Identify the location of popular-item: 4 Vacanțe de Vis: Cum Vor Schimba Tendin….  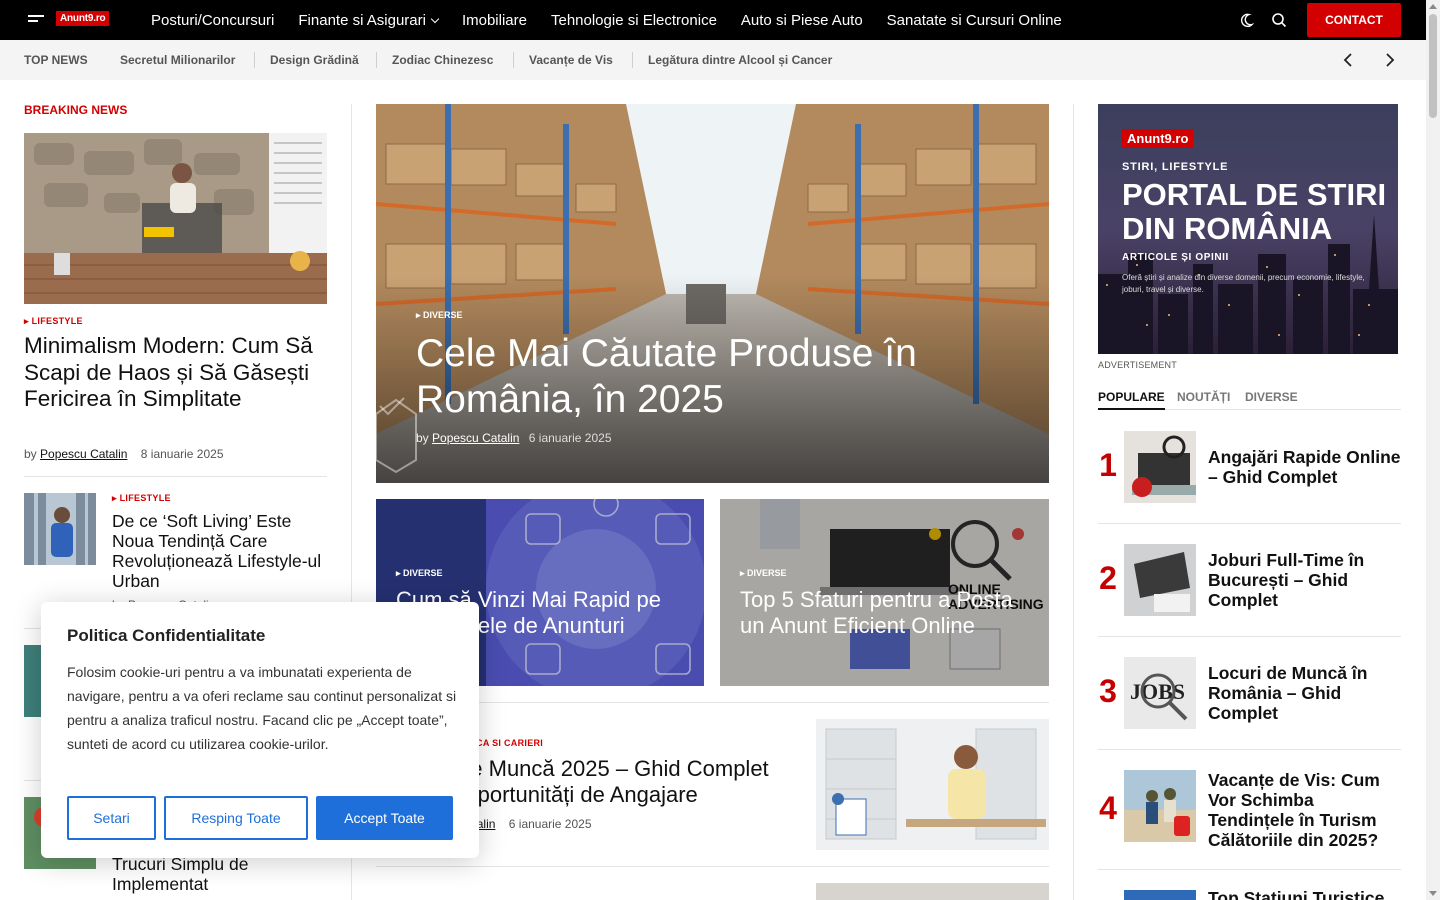
(1249, 810).